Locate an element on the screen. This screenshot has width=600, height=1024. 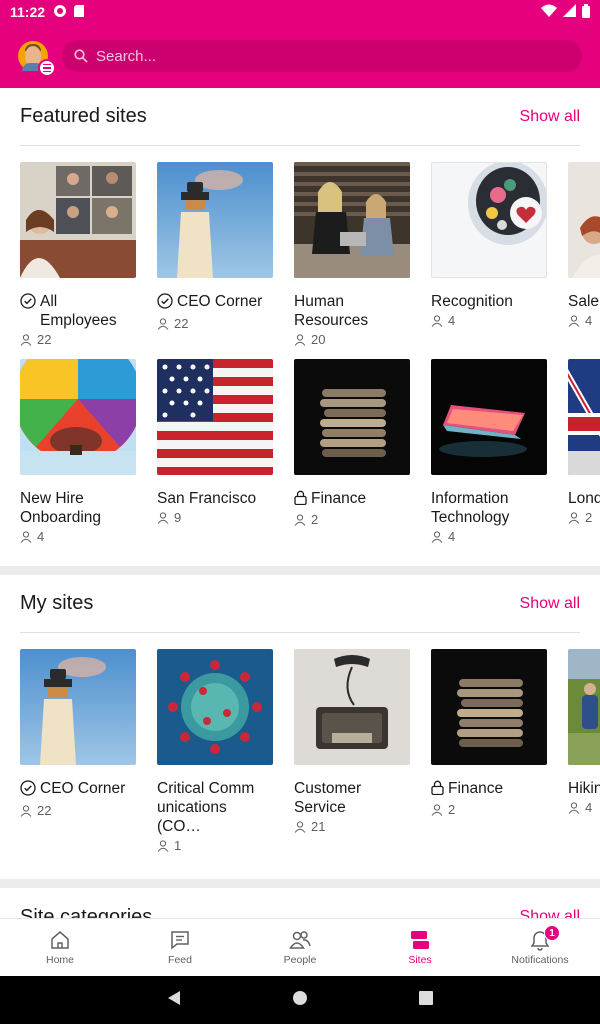
my-sites-title: My sites is located at coordinates (57, 603).